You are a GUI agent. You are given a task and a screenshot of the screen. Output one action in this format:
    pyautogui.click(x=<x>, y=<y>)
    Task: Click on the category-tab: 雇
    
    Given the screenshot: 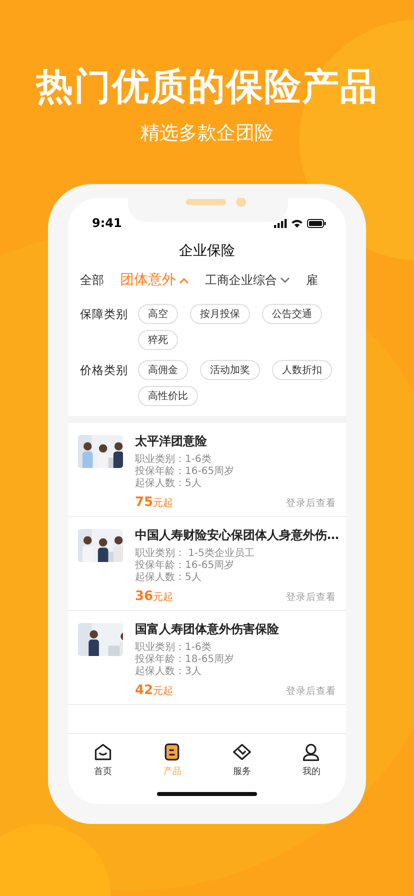 What is the action you would take?
    pyautogui.click(x=312, y=280)
    